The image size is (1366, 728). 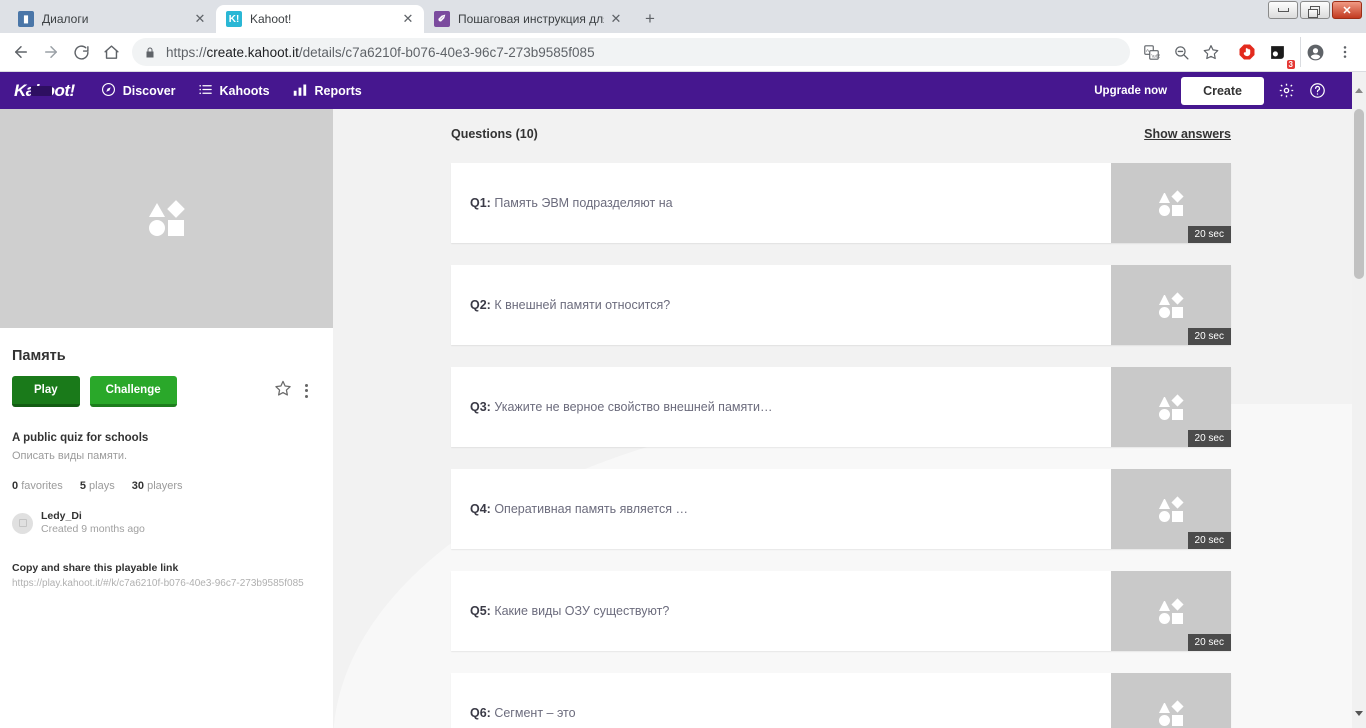 What do you see at coordinates (570, 305) in the screenshot?
I see `question-text: Q2: К внешней памяти относится?` at bounding box center [570, 305].